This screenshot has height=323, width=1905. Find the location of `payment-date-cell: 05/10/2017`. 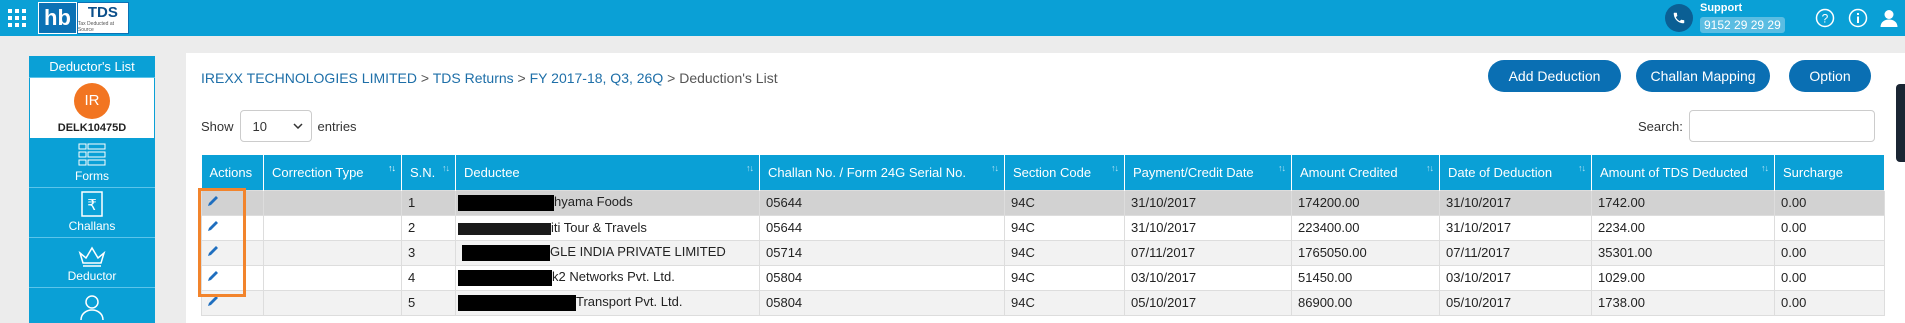

payment-date-cell: 05/10/2017 is located at coordinates (1208, 302).